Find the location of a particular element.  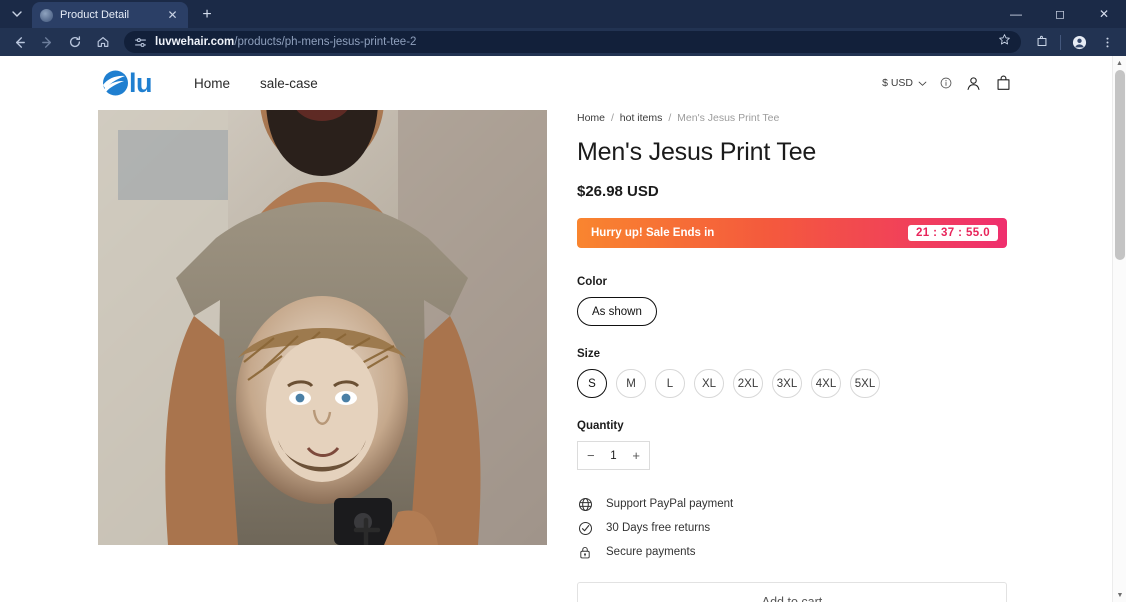

swoosh-logo-icon is located at coordinates (115, 83).